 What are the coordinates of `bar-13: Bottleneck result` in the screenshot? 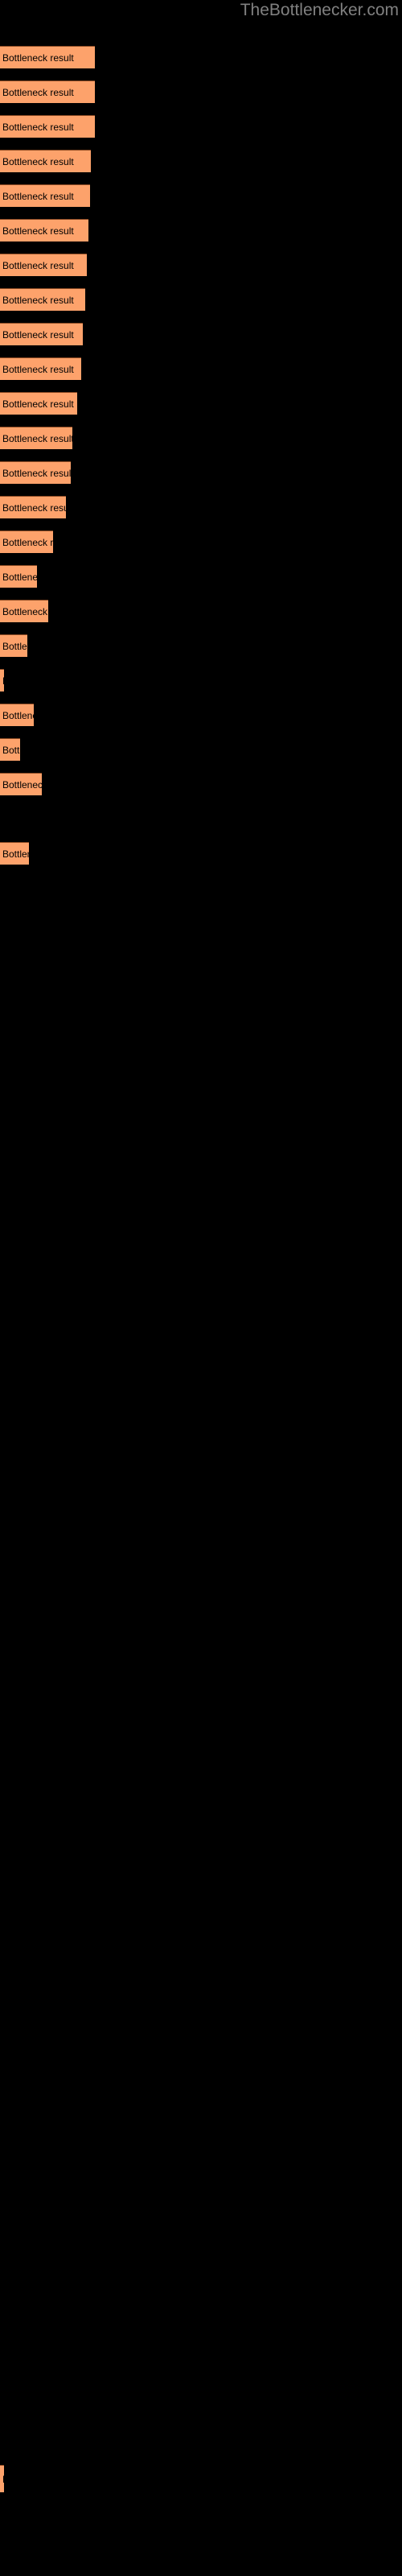 It's located at (35, 472).